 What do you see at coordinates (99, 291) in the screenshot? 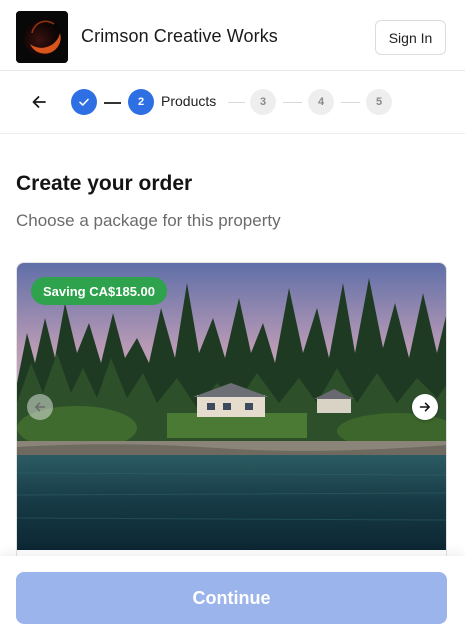
I see `saving-badge: Saving CA$185.00` at bounding box center [99, 291].